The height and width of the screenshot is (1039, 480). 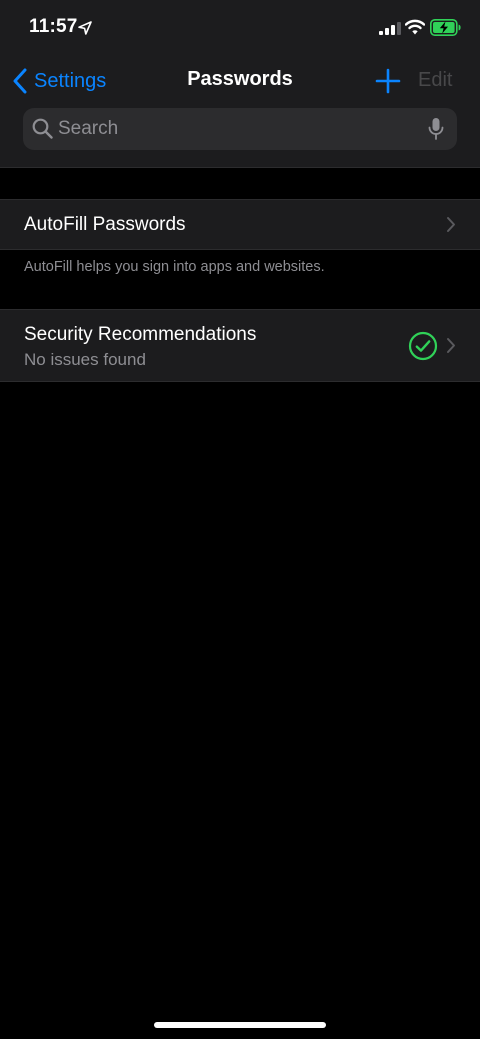 I want to click on edit-button: Edit, so click(x=435, y=80).